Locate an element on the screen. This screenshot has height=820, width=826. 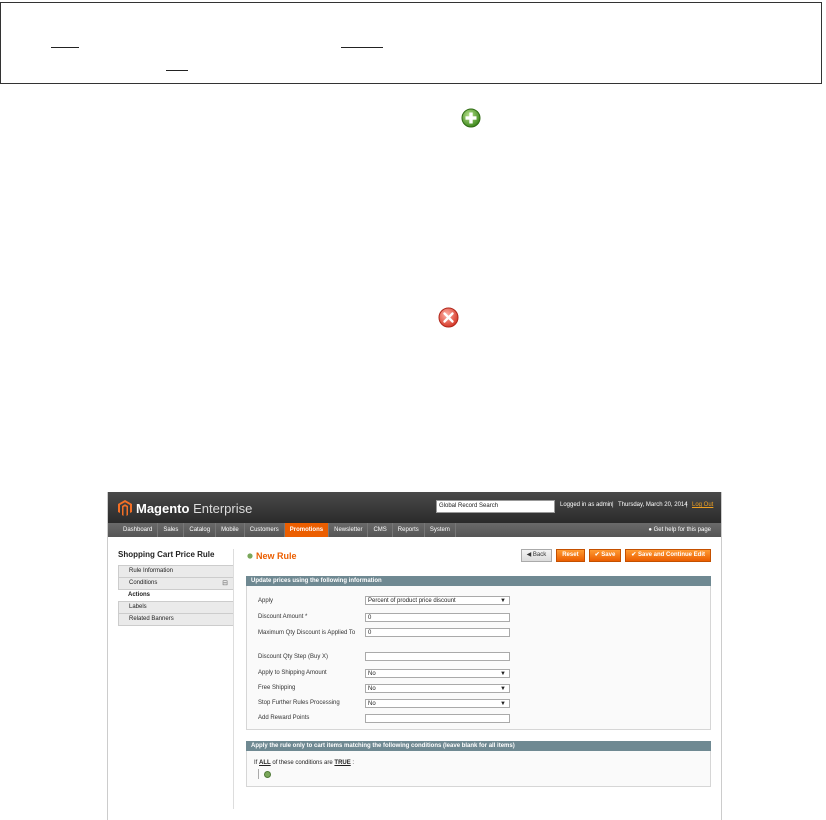
tab-actions: Actions is located at coordinates (176, 596).